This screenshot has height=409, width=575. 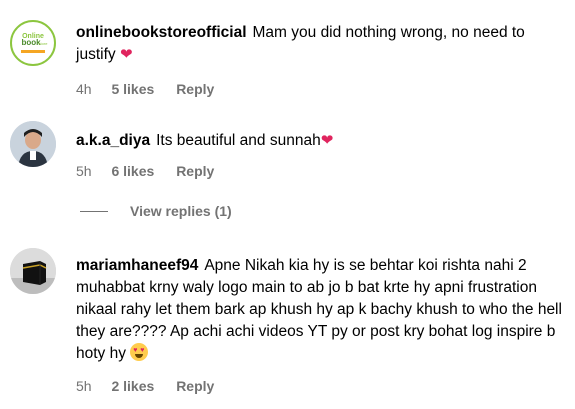 I want to click on comment-time: 4h, so click(x=84, y=89).